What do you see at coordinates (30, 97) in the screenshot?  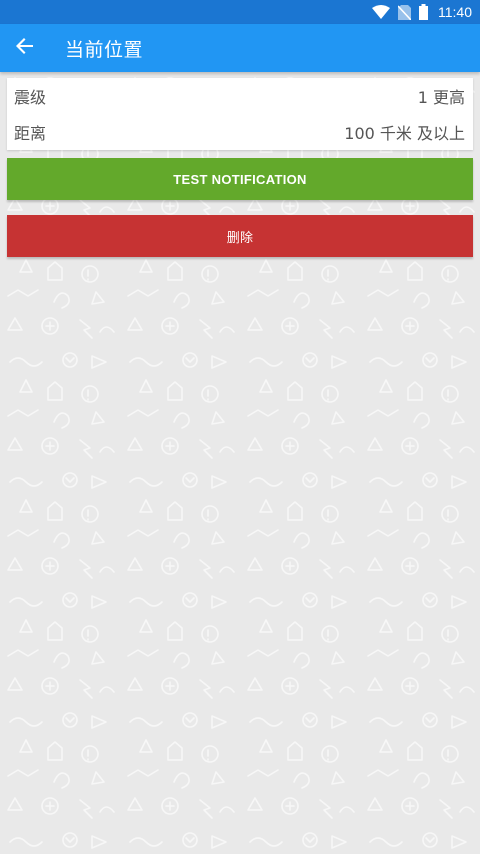 I see `magnitude-label: 震级` at bounding box center [30, 97].